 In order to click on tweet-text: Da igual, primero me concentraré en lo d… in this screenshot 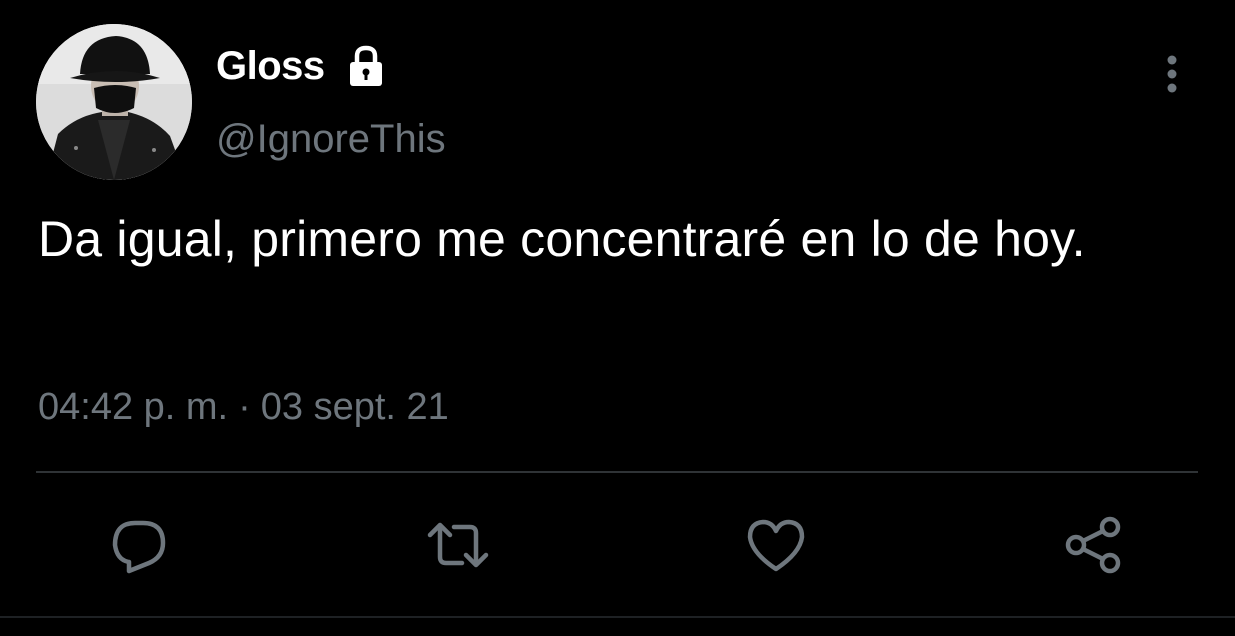, I will do `click(562, 239)`.